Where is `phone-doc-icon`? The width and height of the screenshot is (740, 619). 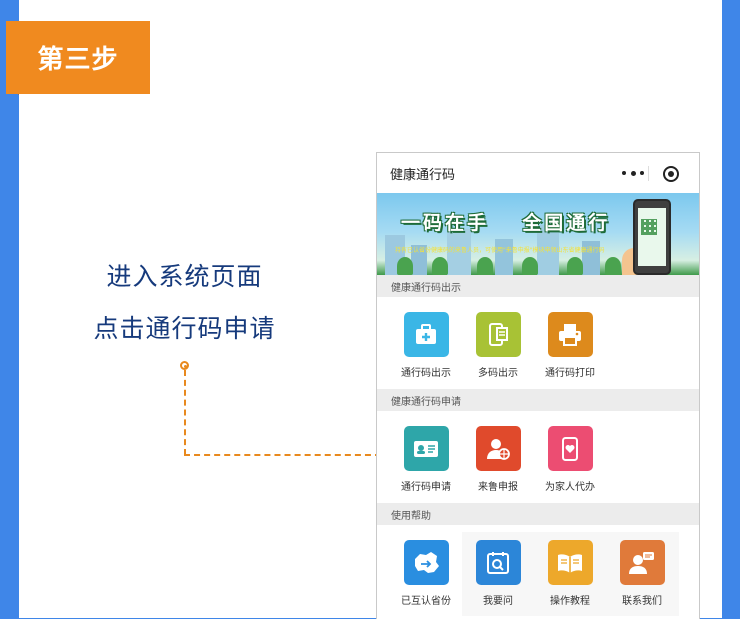 phone-doc-icon is located at coordinates (498, 334).